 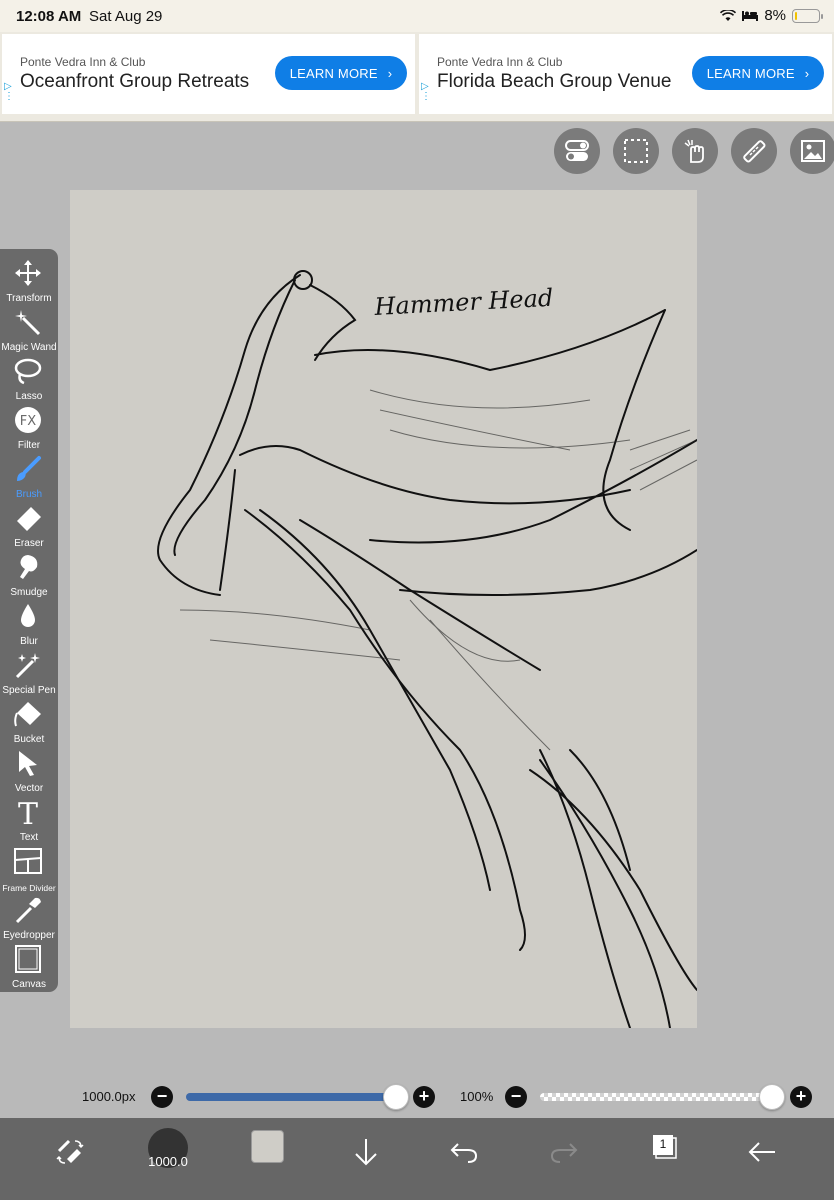 I want to click on tool-special-pen: Special Pen, so click(x=29, y=671).